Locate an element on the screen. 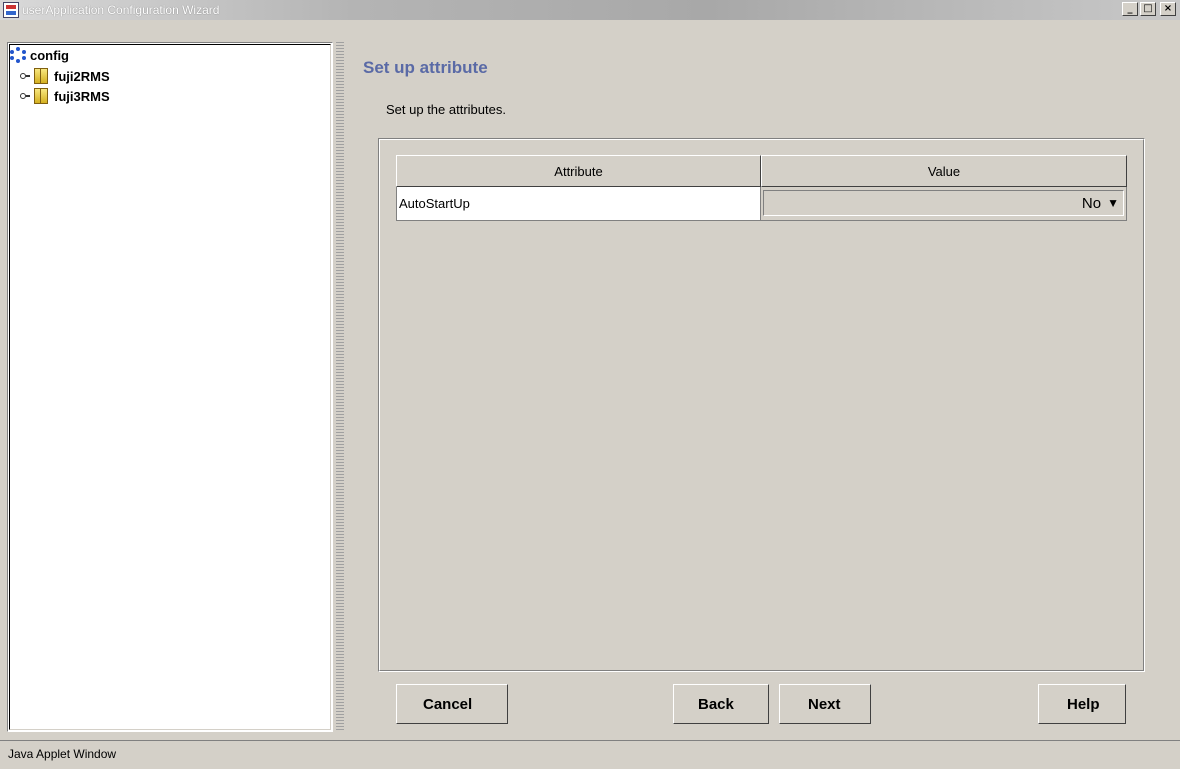  tree-root-config: config is located at coordinates (39, 55).